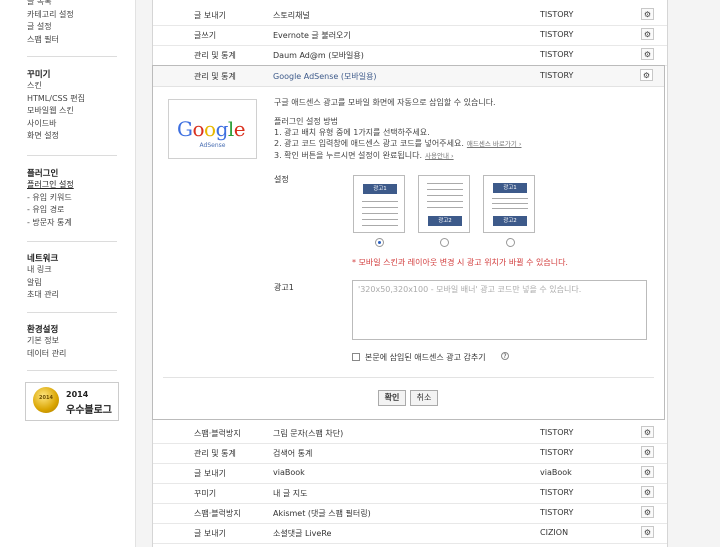 This screenshot has height=547, width=720. What do you see at coordinates (445, 221) in the screenshot?
I see `ad-slot-bottom: 광고2` at bounding box center [445, 221].